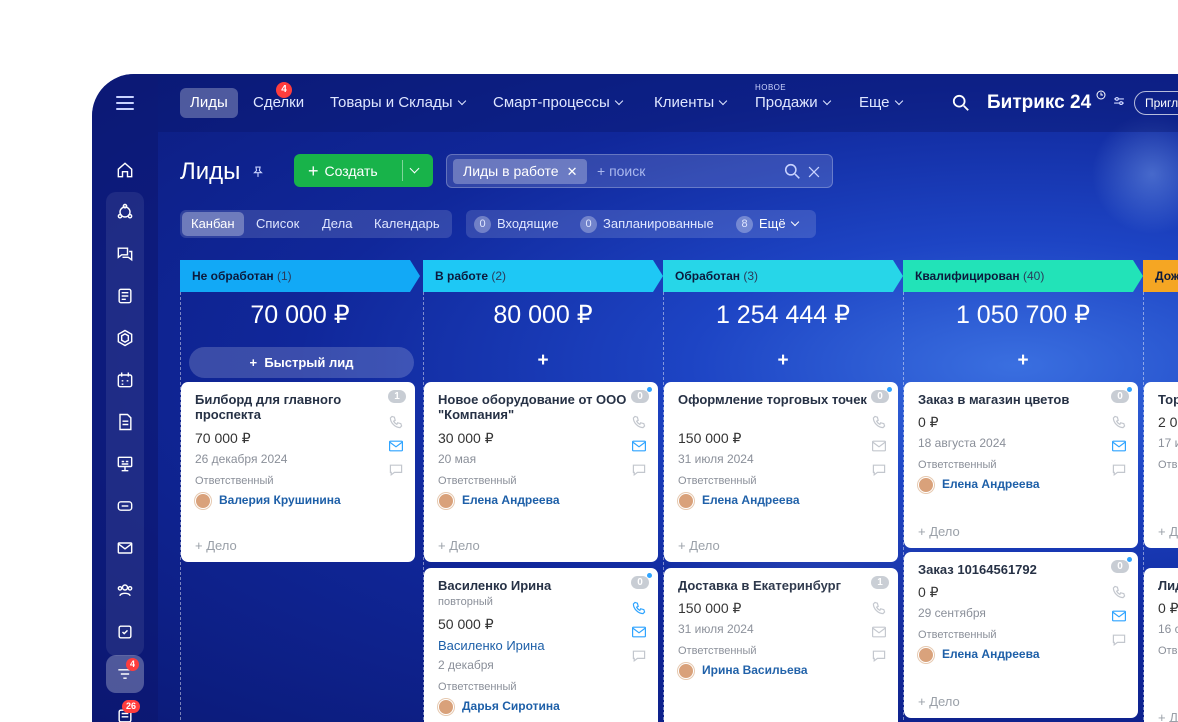 This screenshot has height=722, width=1178. Describe the element at coordinates (414, 168) in the screenshot. I see `chevron-down-icon` at that location.